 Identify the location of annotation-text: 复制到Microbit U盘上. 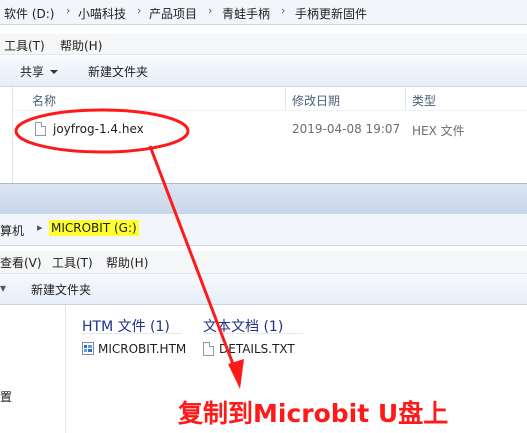
(313, 413).